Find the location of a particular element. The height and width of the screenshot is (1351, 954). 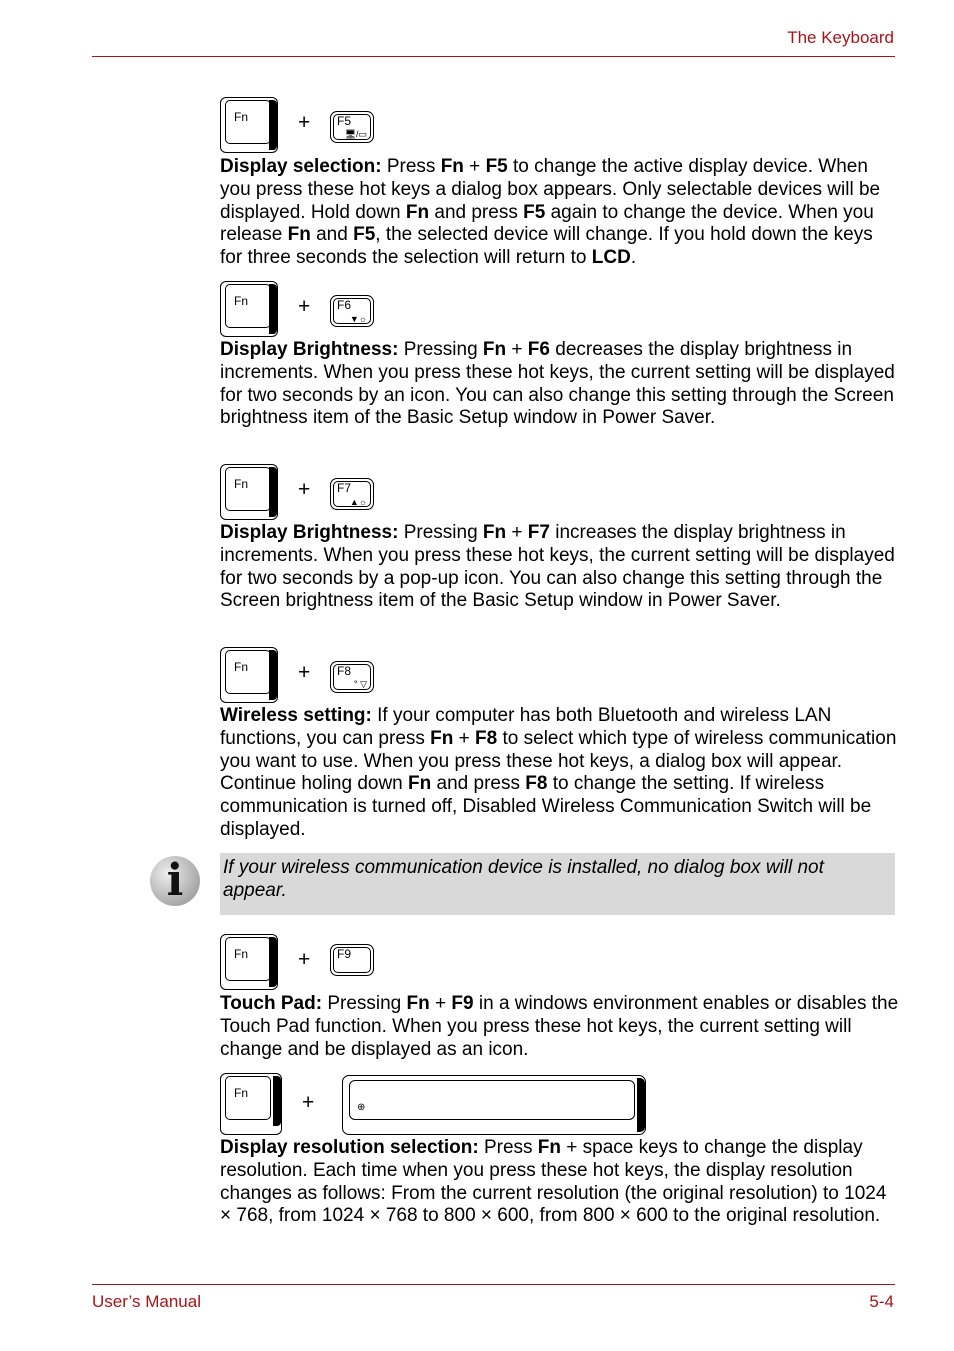

text: LCD is located at coordinates (611, 258).